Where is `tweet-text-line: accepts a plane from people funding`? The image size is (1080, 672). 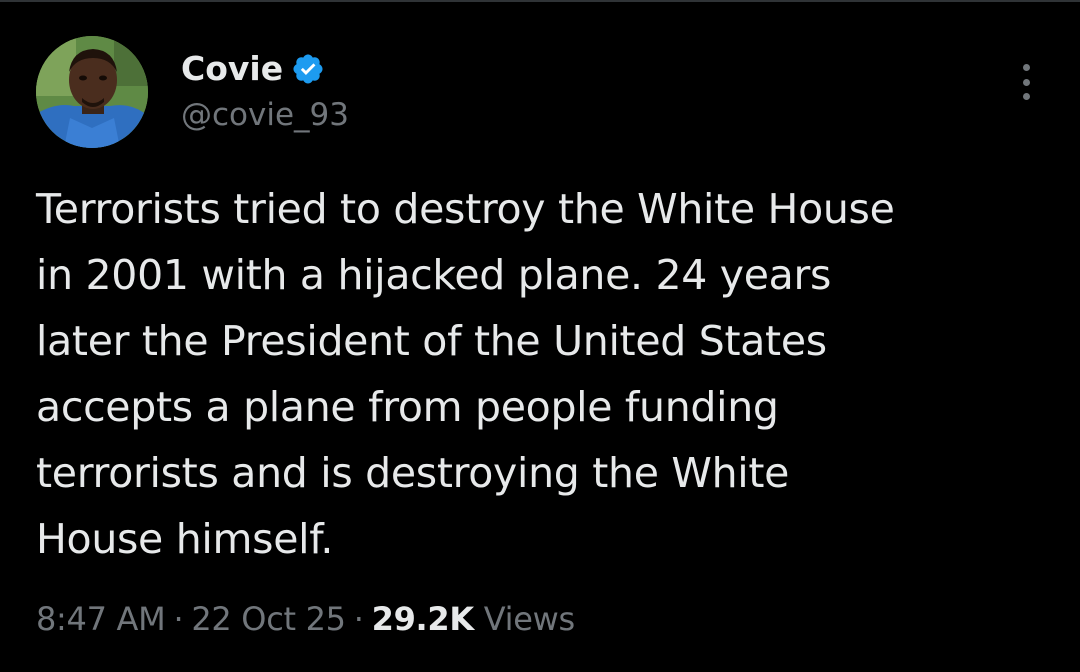
tweet-text-line: accepts a plane from people funding is located at coordinates (407, 407).